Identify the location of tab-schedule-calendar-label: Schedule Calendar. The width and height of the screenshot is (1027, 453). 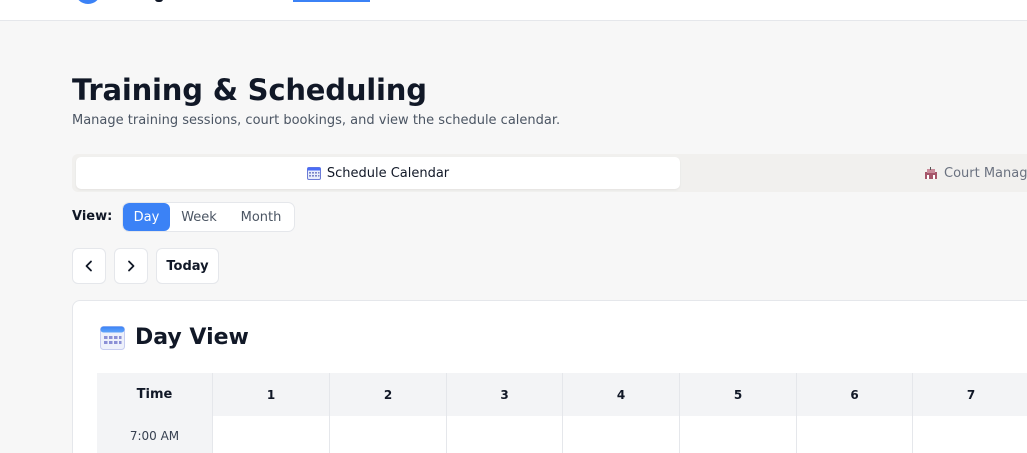
(388, 173).